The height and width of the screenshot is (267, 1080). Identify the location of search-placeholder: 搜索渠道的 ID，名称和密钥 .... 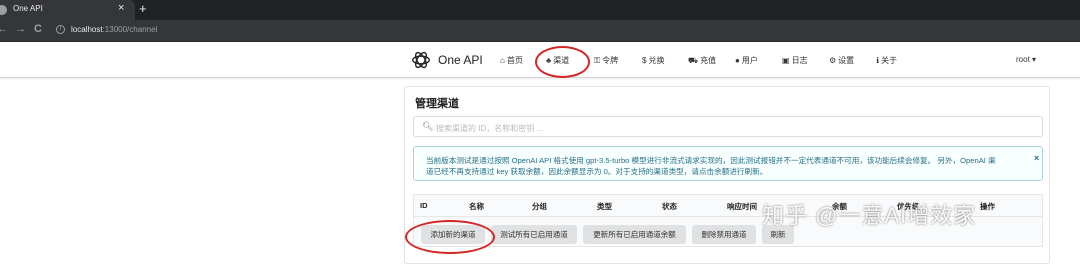
(490, 128).